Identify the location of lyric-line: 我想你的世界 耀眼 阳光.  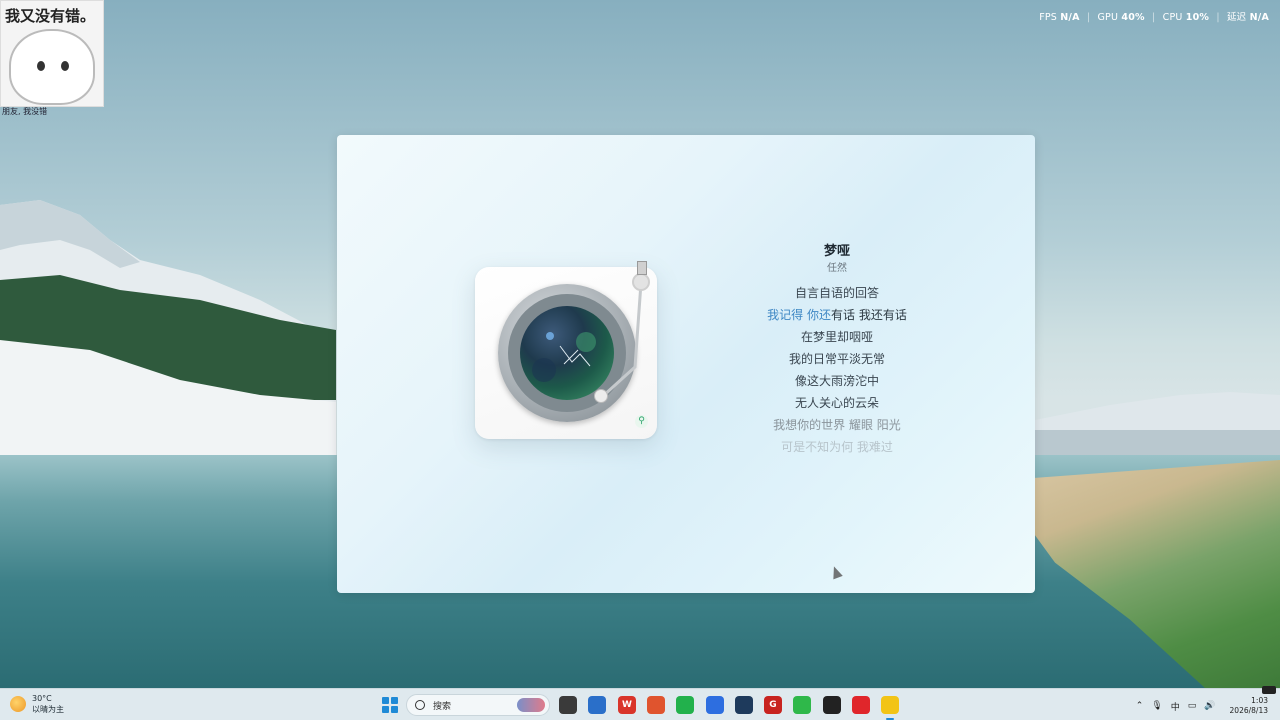
(837, 425).